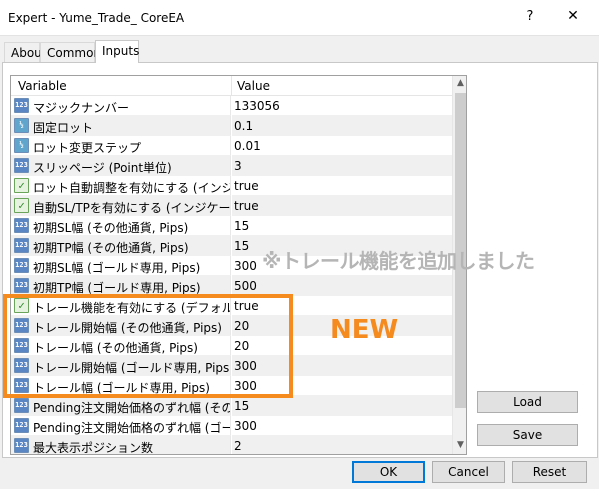 The width and height of the screenshot is (599, 489). What do you see at coordinates (121, 286) in the screenshot?
I see `variable-cell: 123 初期TP幅 (ゴールド専用, Pips)` at bounding box center [121, 286].